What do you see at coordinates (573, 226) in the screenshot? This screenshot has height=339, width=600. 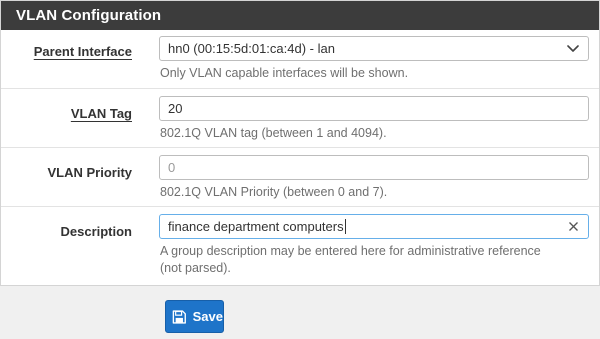 I see `close-icon` at bounding box center [573, 226].